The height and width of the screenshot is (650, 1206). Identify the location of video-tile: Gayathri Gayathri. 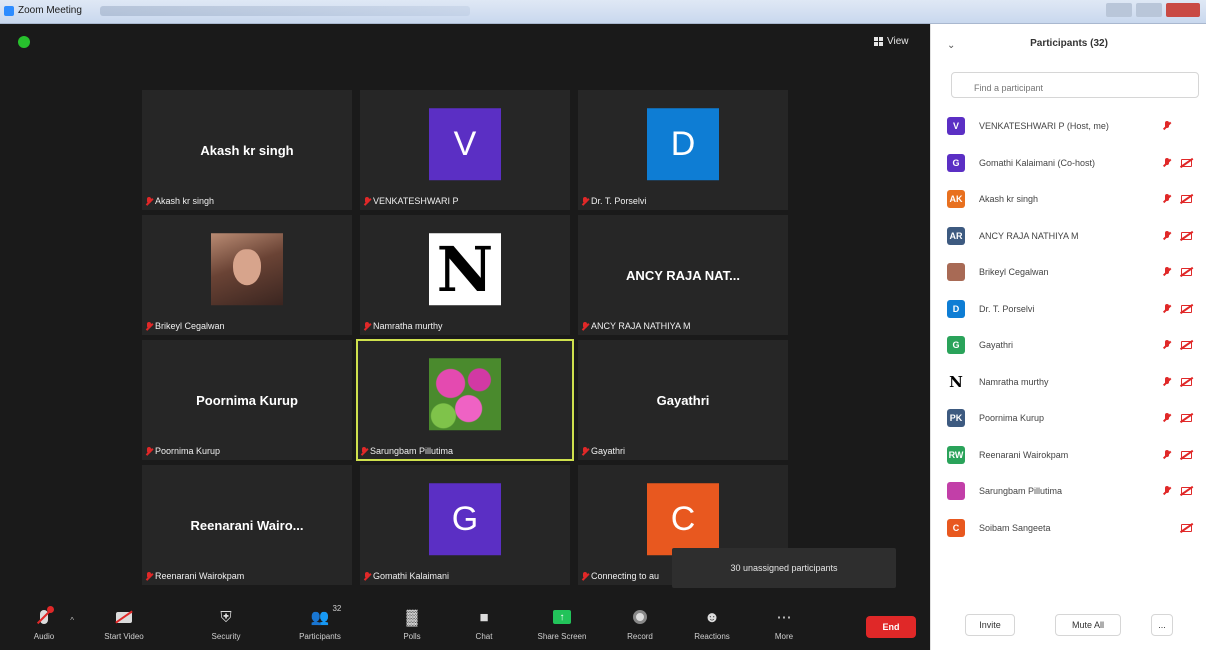
(683, 400).